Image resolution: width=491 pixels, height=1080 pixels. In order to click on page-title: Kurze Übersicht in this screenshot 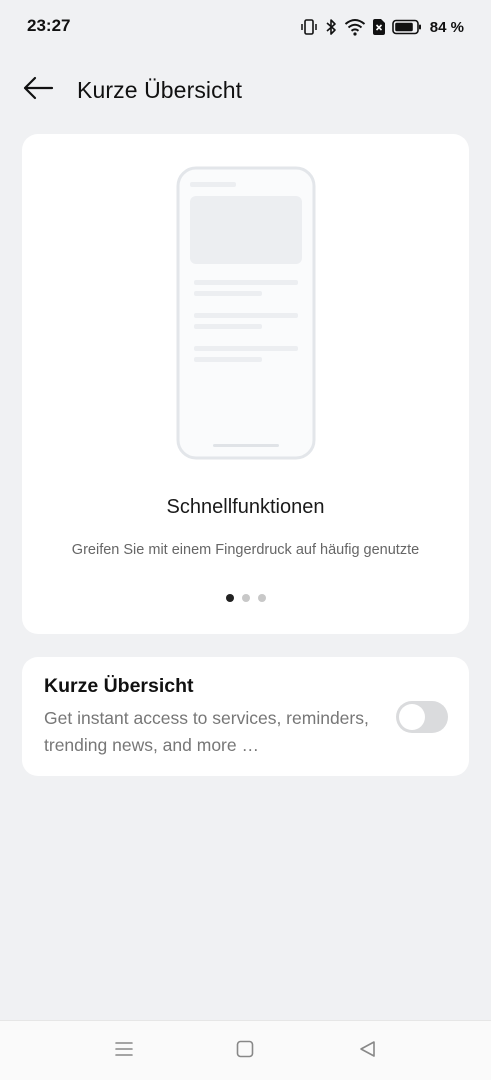, I will do `click(160, 90)`.